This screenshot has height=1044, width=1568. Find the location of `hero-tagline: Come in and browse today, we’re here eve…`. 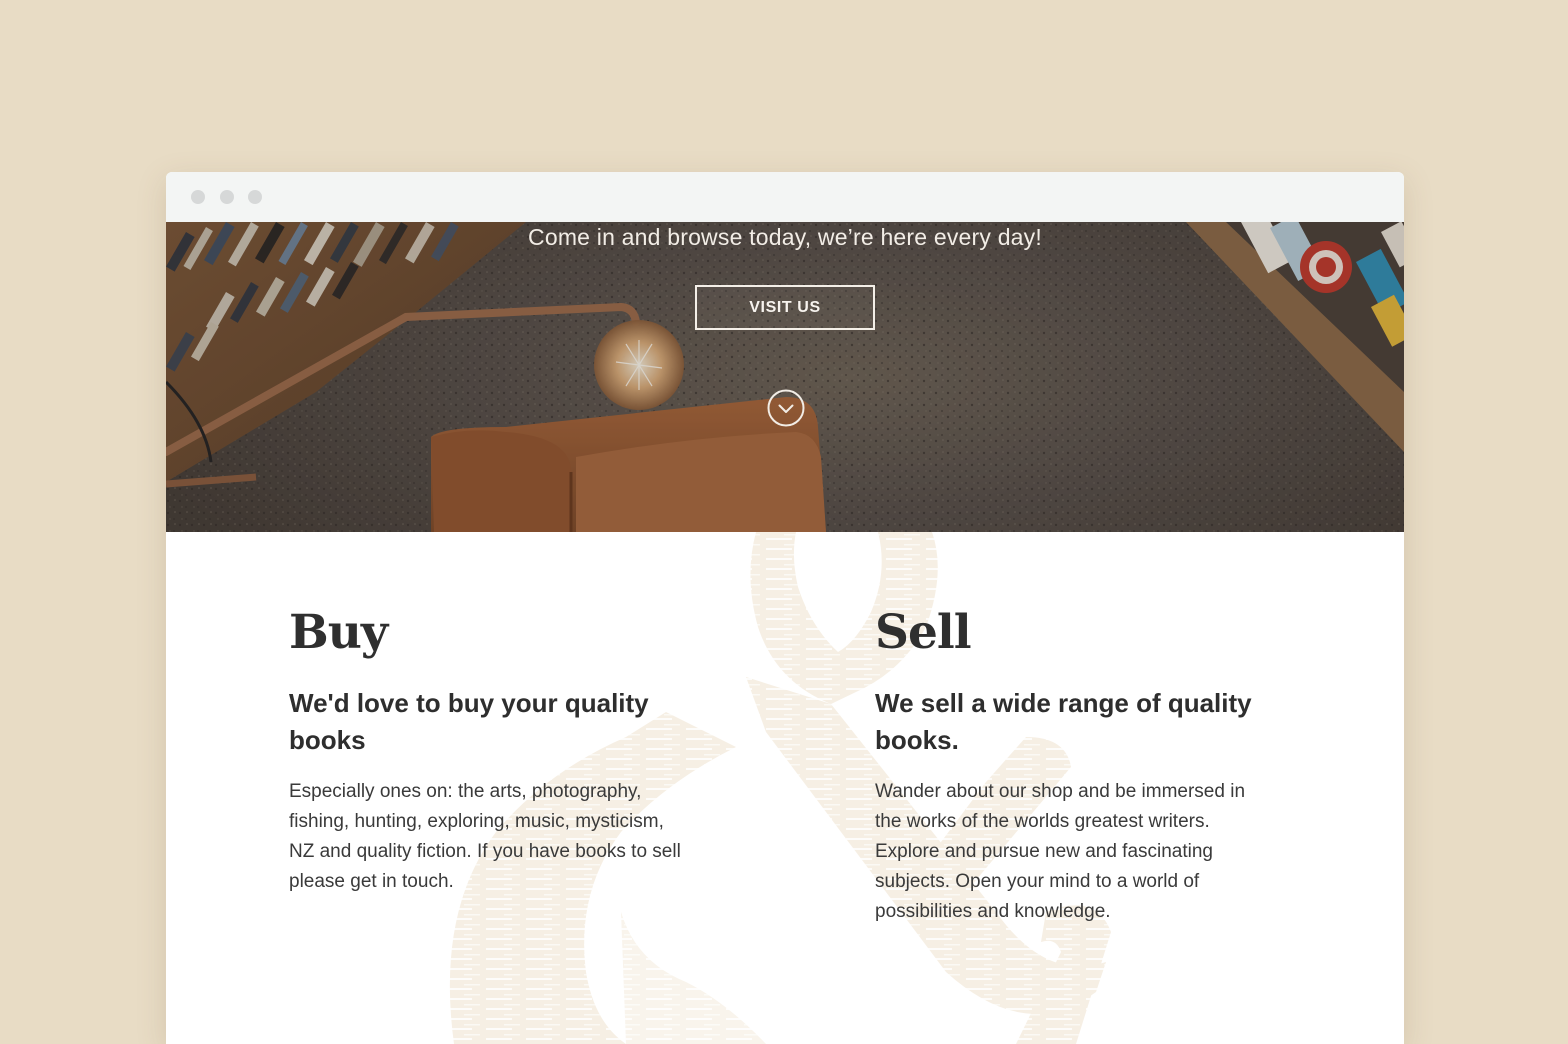

hero-tagline: Come in and browse today, we’re here eve… is located at coordinates (785, 237).